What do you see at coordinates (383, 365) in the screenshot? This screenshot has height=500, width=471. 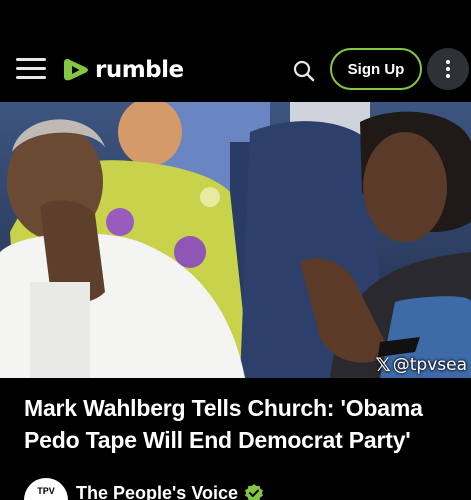 I see `x-logo-icon: 𝕏` at bounding box center [383, 365].